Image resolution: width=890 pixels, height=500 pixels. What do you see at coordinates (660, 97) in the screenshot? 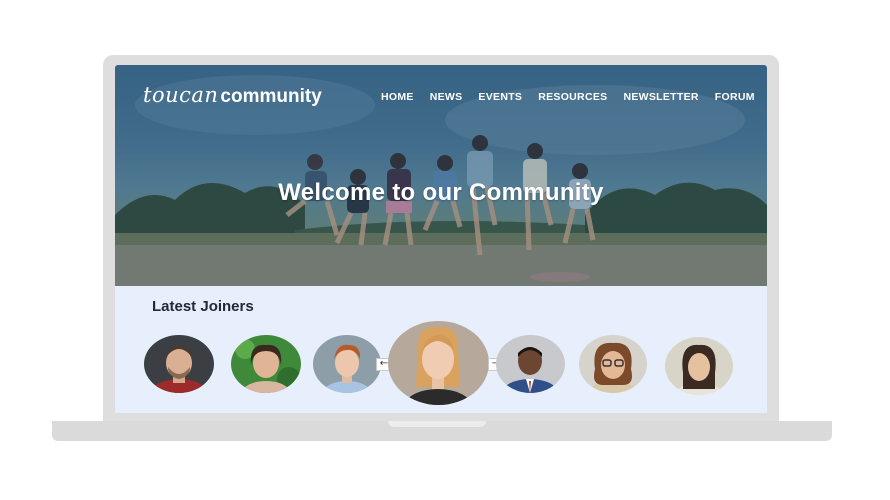
I see `nav-newsletter: NEWSLETTER` at bounding box center [660, 97].